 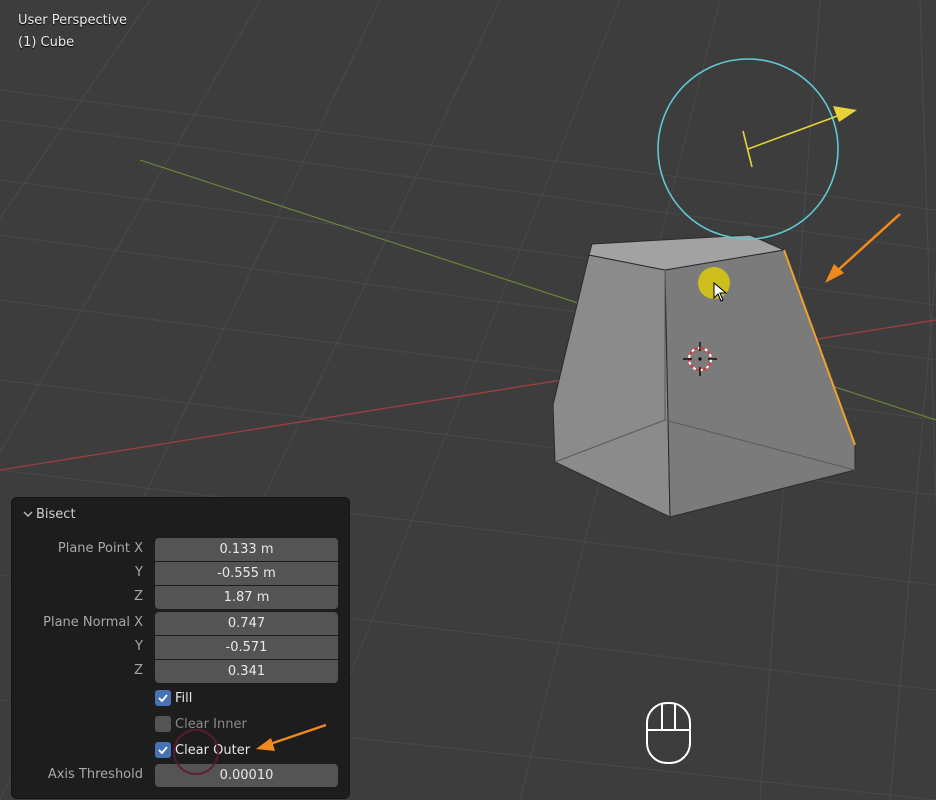 What do you see at coordinates (246, 775) in the screenshot?
I see `axis-threshold-field: 0.00010` at bounding box center [246, 775].